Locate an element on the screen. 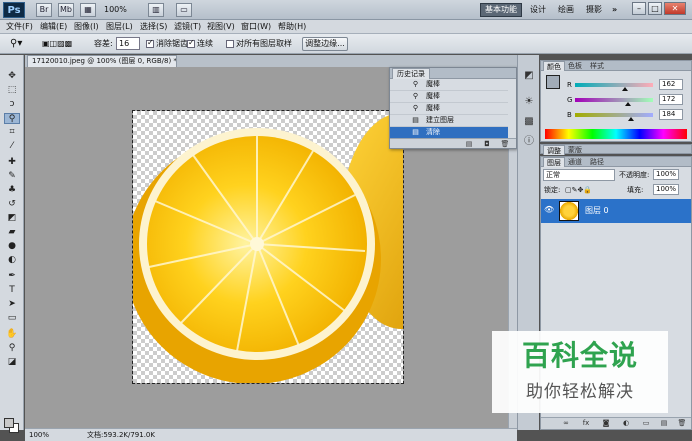 Image resolution: width=692 pixels, height=441 pixels. arrange-documents-button: ▥ is located at coordinates (156, 10).